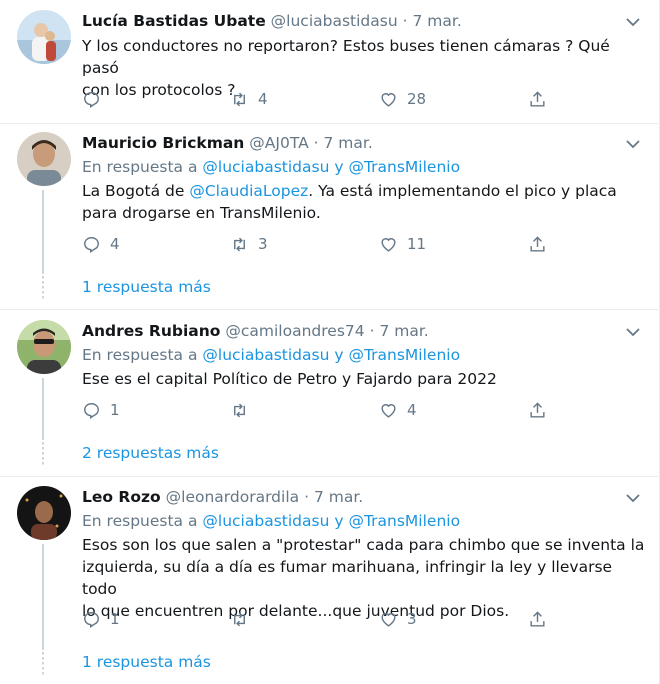 The image size is (660, 684). What do you see at coordinates (151, 331) in the screenshot?
I see `author-name: Andres Rubiano` at bounding box center [151, 331].